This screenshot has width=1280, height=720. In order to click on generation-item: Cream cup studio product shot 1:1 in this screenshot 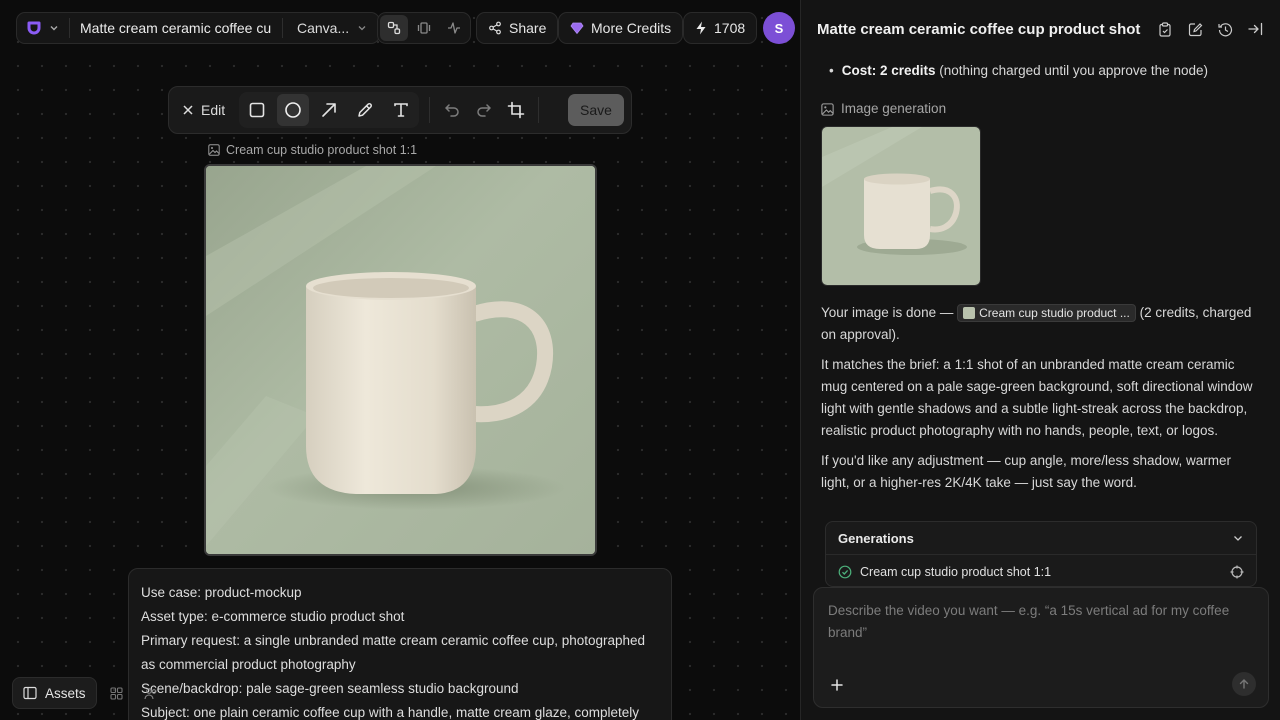, I will do `click(1041, 570)`.